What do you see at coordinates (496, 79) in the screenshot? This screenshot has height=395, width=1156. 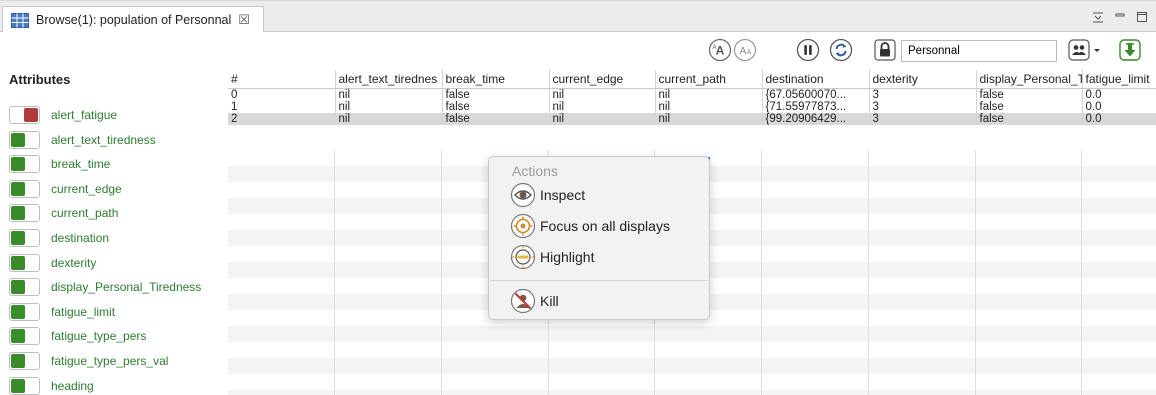 I see `column-header: break_time` at bounding box center [496, 79].